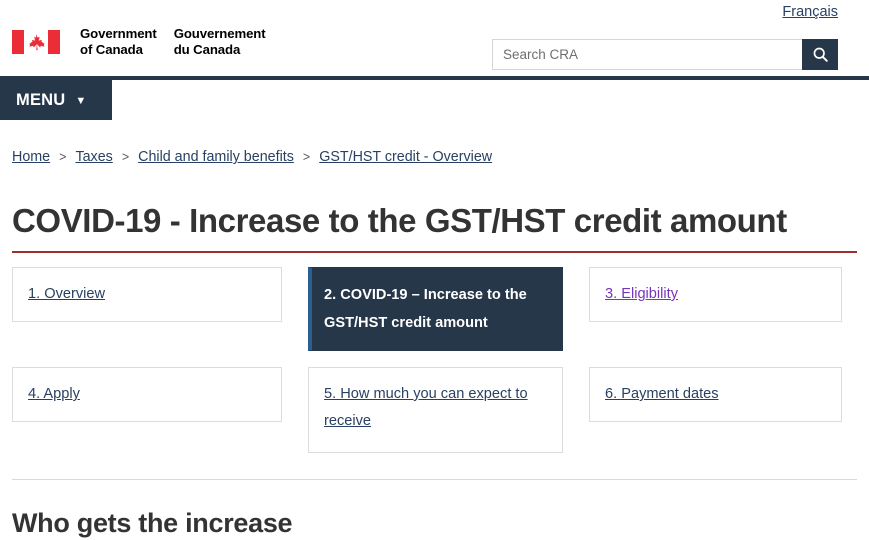  Describe the element at coordinates (66, 294) in the screenshot. I see `tile-overview-link: 1. Overview` at that location.